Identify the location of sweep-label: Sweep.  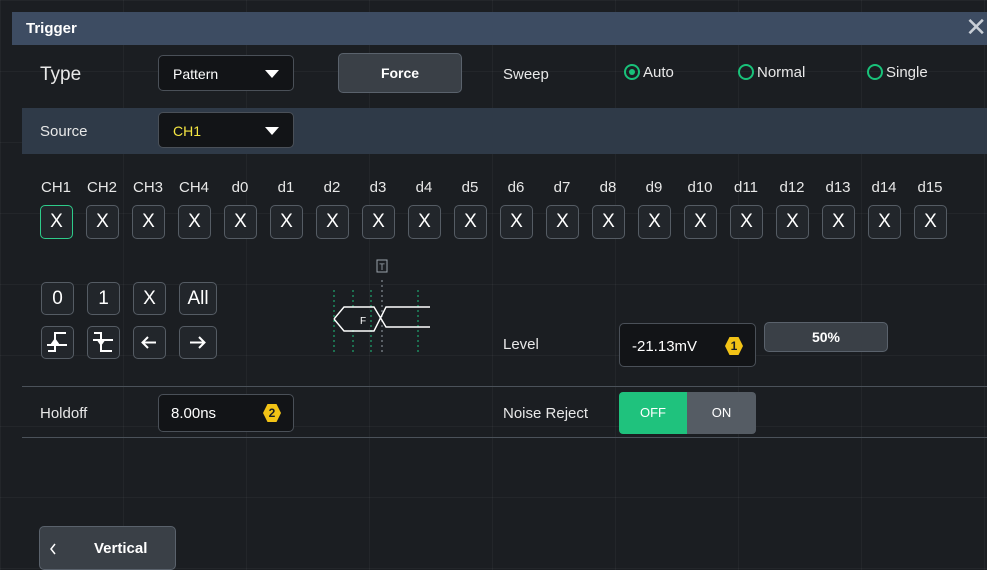
(526, 74).